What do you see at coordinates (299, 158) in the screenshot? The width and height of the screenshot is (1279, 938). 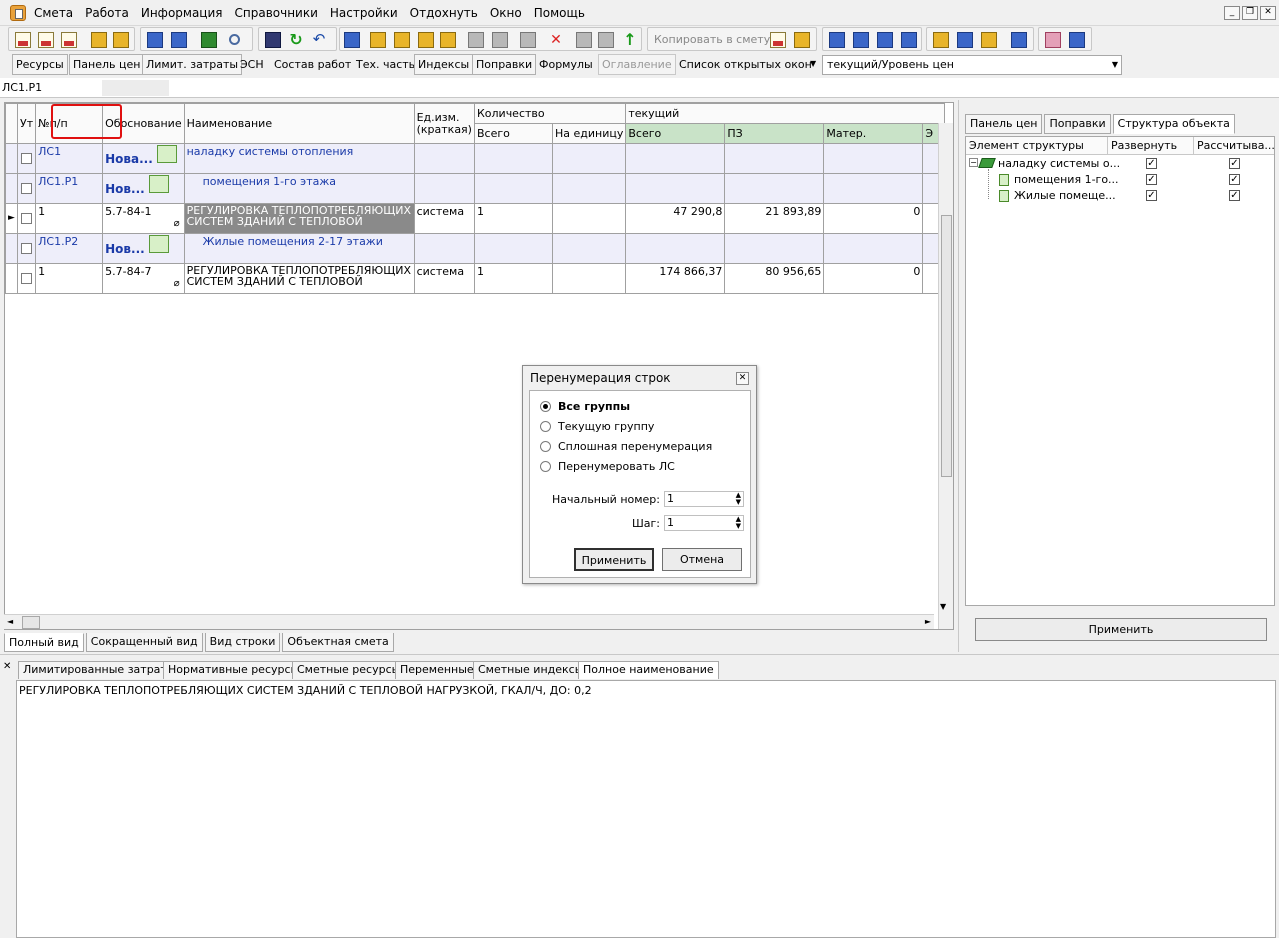 I see `group-name: наладку системы отопления` at bounding box center [299, 158].